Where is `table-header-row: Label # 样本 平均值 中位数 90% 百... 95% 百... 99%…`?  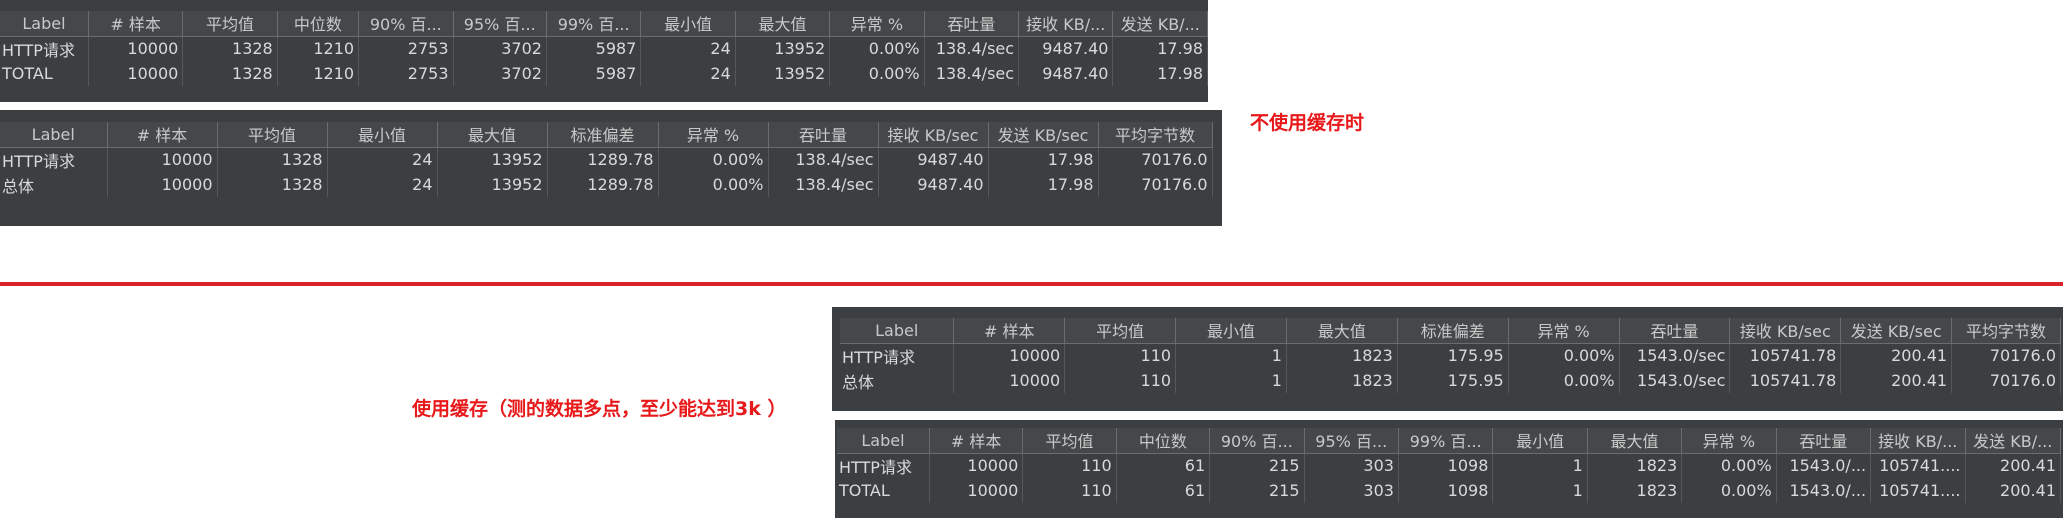
table-header-row: Label # 样本 平均值 中位数 90% 百... 95% 百... 99%… is located at coordinates (604, 24).